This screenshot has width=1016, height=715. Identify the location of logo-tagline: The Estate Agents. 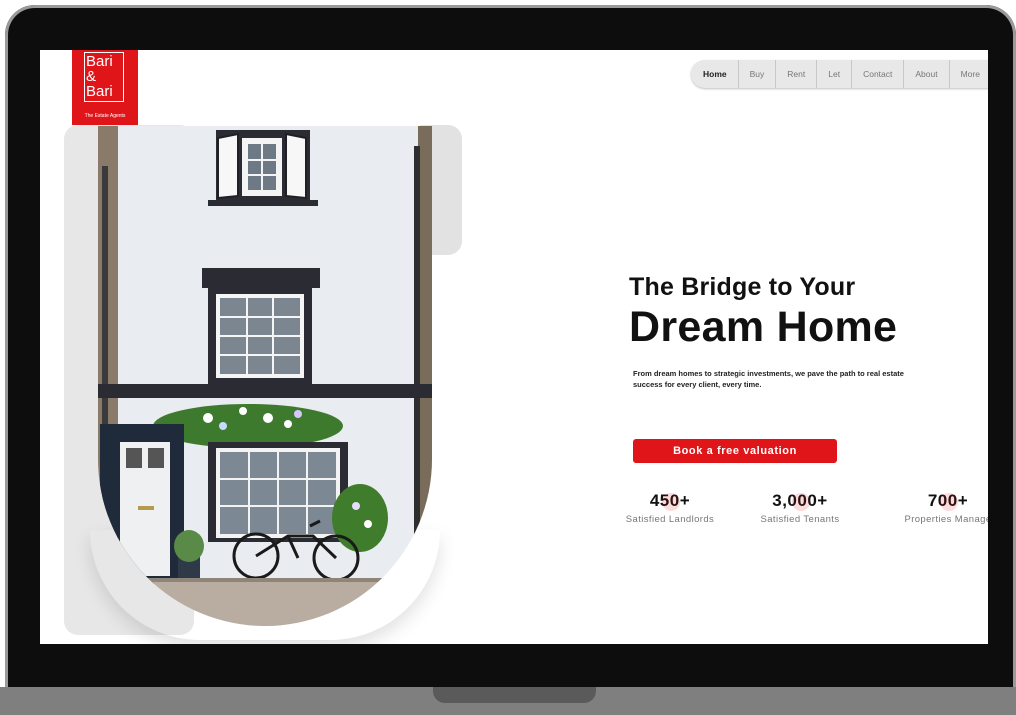
(105, 116).